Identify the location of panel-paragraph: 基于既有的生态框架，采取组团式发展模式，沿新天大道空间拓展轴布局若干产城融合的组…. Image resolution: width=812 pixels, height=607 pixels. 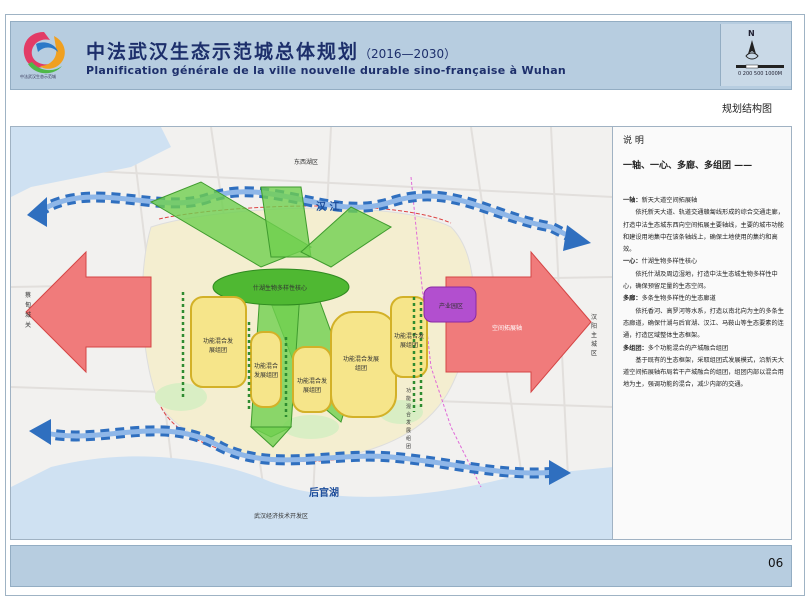
(703, 372).